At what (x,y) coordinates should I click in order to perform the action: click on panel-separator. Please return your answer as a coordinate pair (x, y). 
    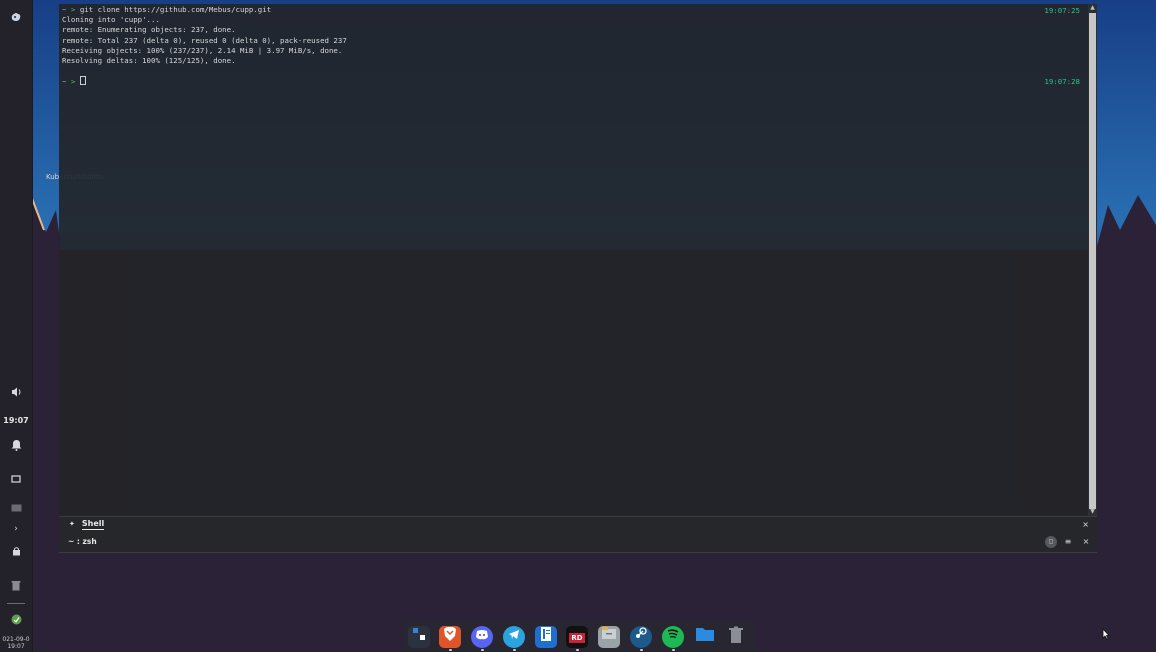
    Looking at the image, I should click on (16, 603).